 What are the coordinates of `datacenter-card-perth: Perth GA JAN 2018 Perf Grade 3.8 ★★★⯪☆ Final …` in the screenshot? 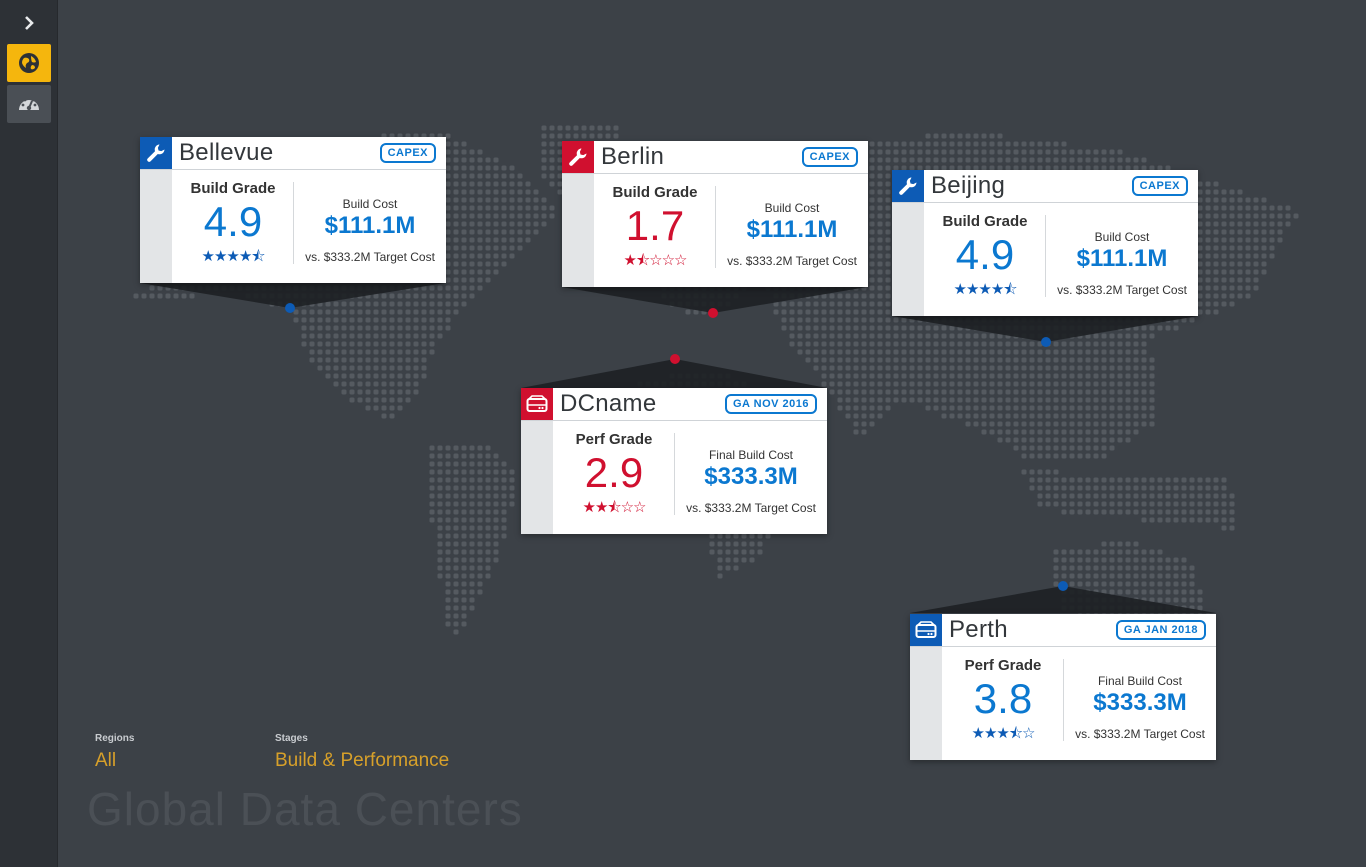 It's located at (1063, 687).